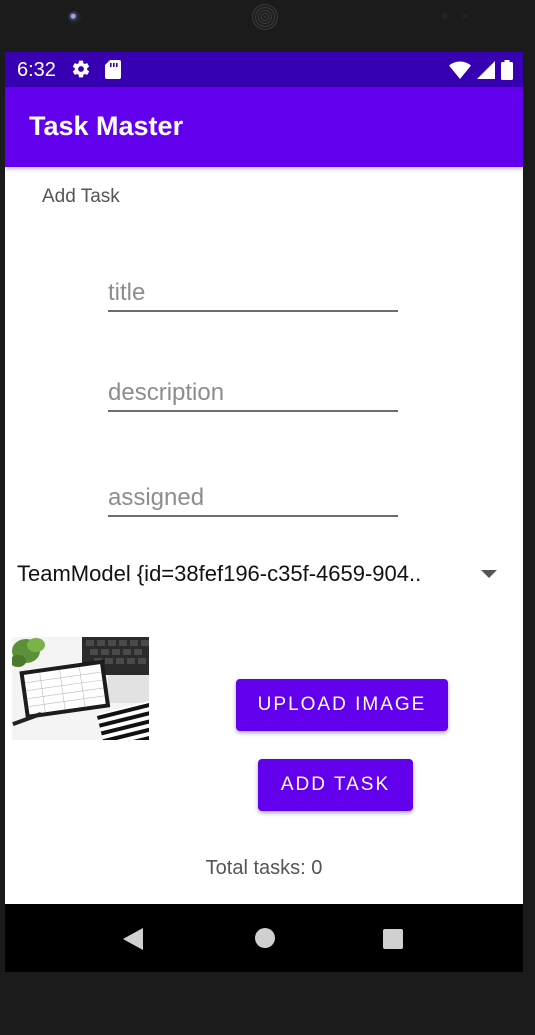 This screenshot has width=535, height=1035. Describe the element at coordinates (81, 71) in the screenshot. I see `gear-icon` at that location.